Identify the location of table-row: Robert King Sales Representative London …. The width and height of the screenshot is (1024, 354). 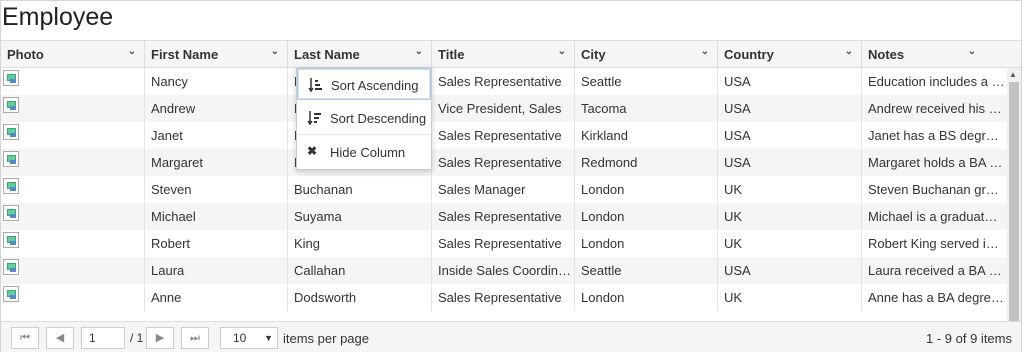
(504, 243).